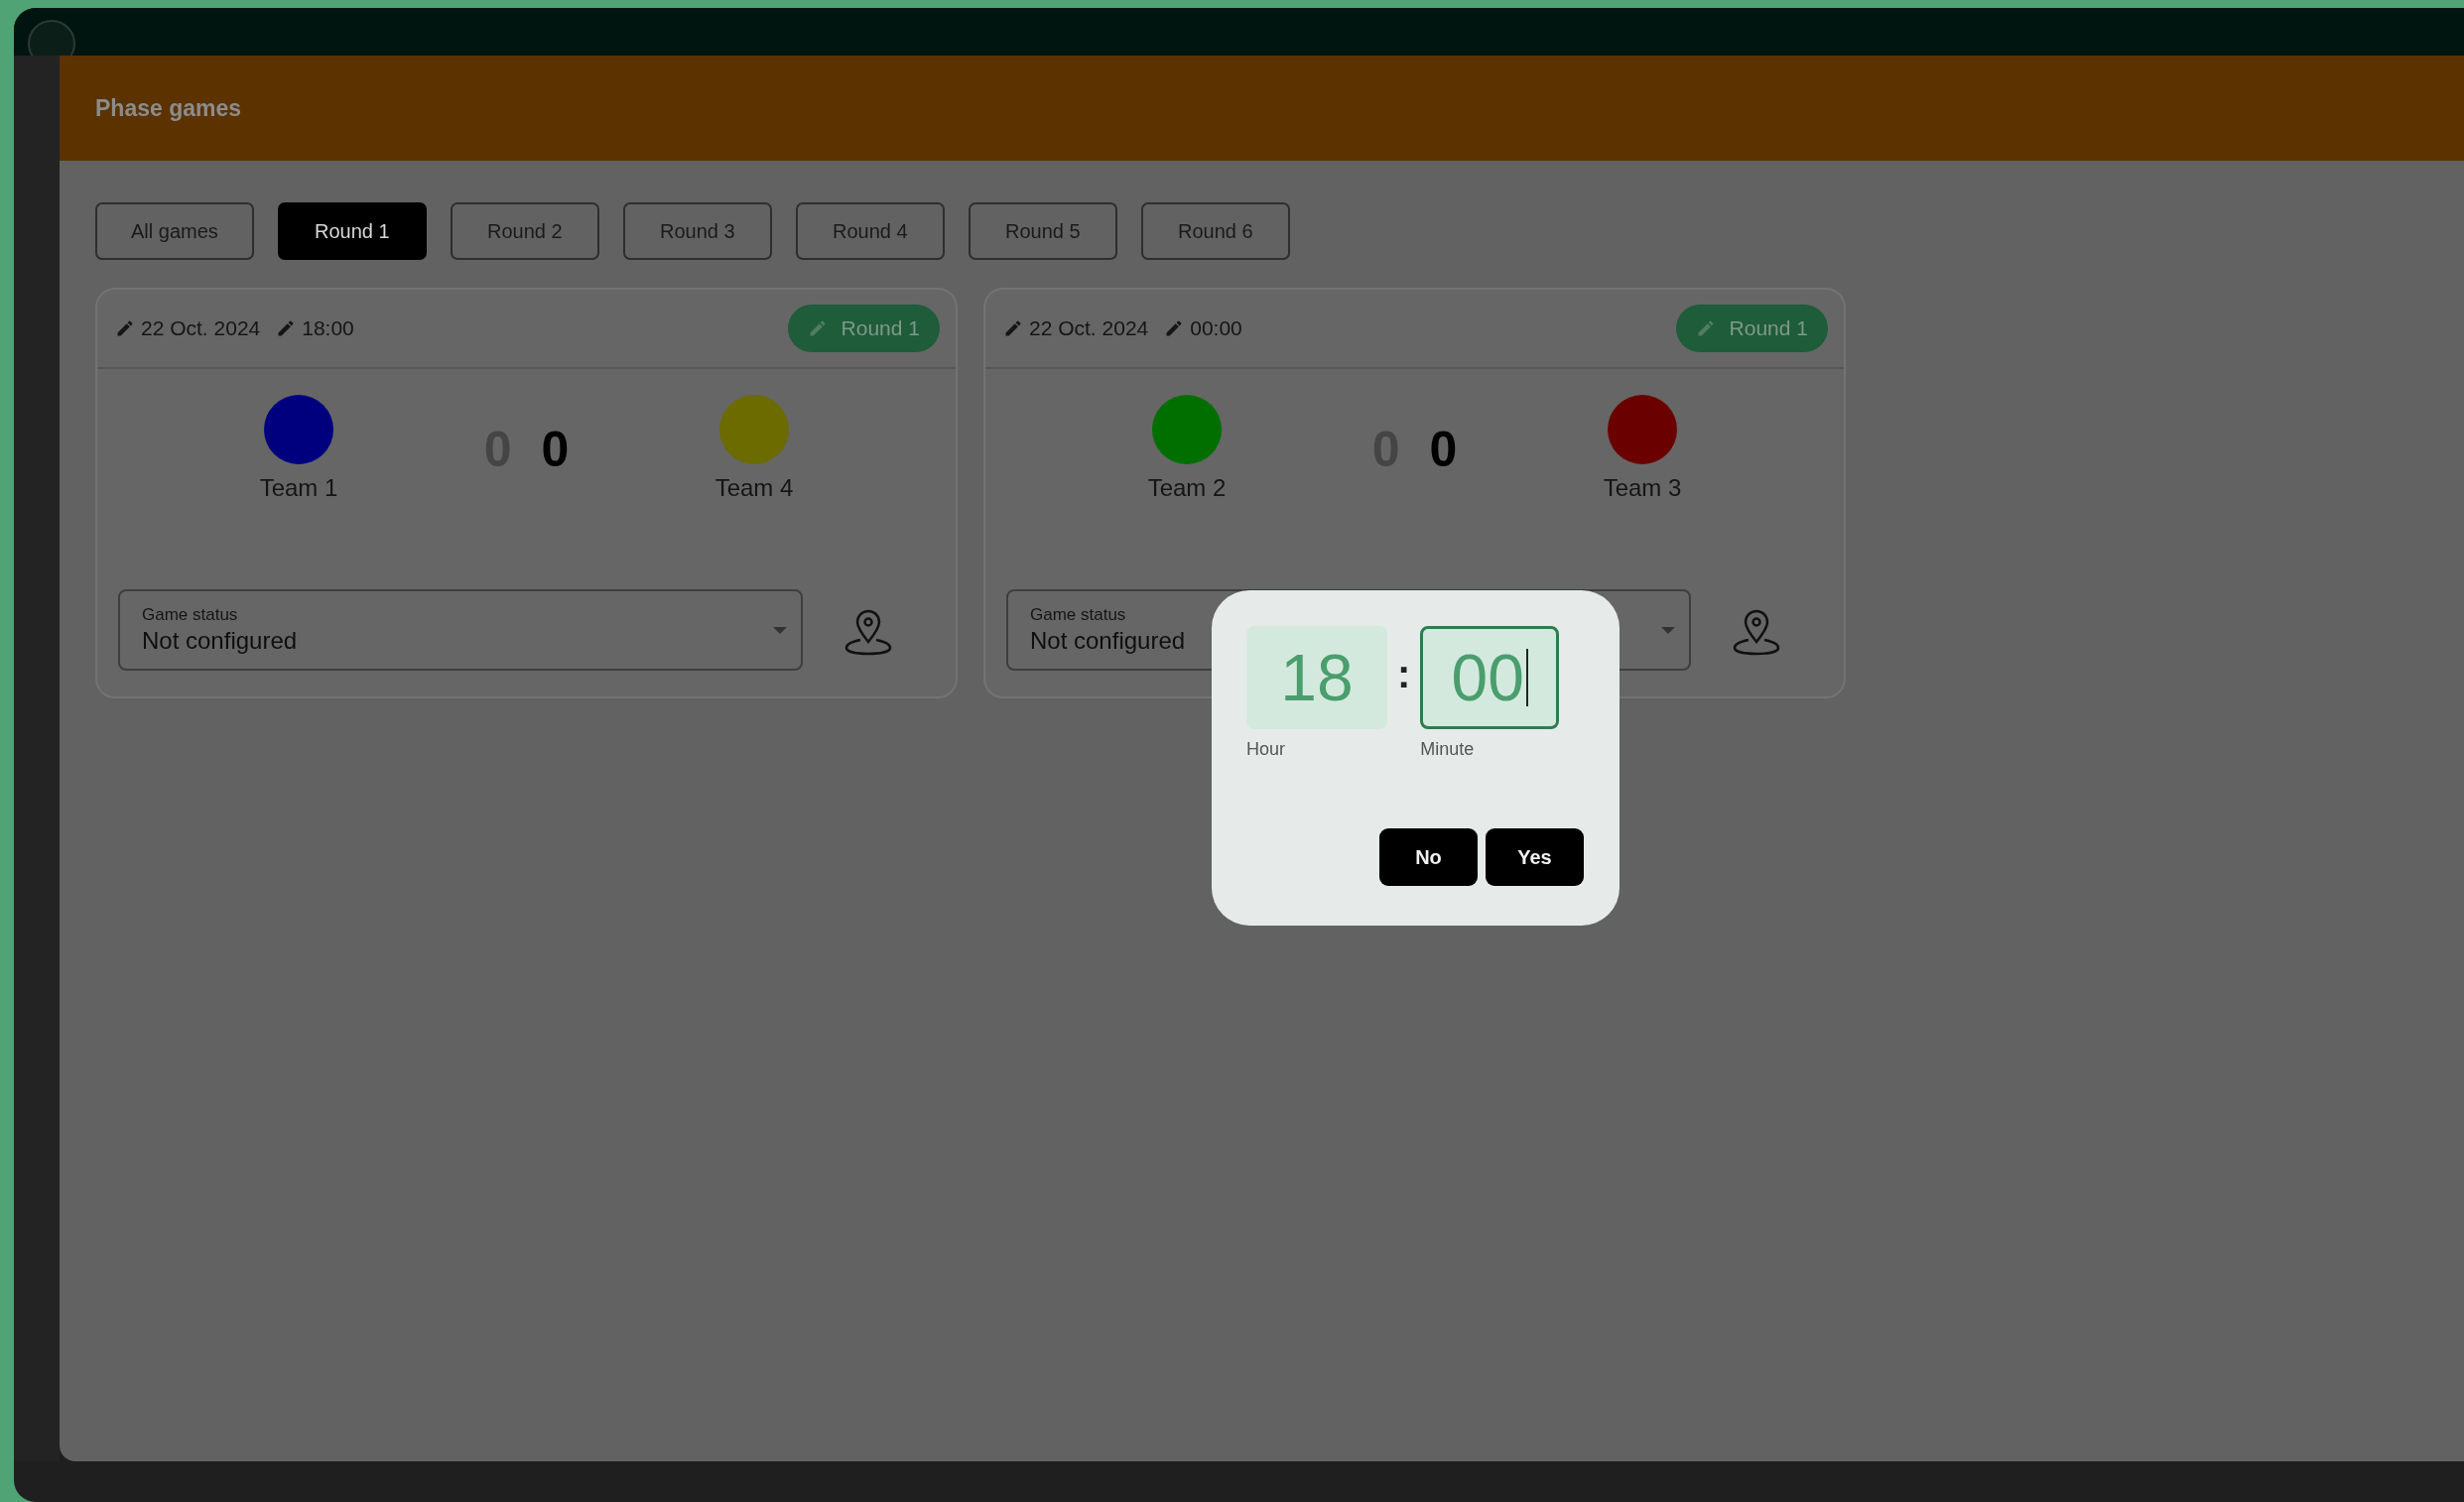 The image size is (2464, 1502). Describe the element at coordinates (1316, 677) in the screenshot. I see `hour-field: 18` at that location.